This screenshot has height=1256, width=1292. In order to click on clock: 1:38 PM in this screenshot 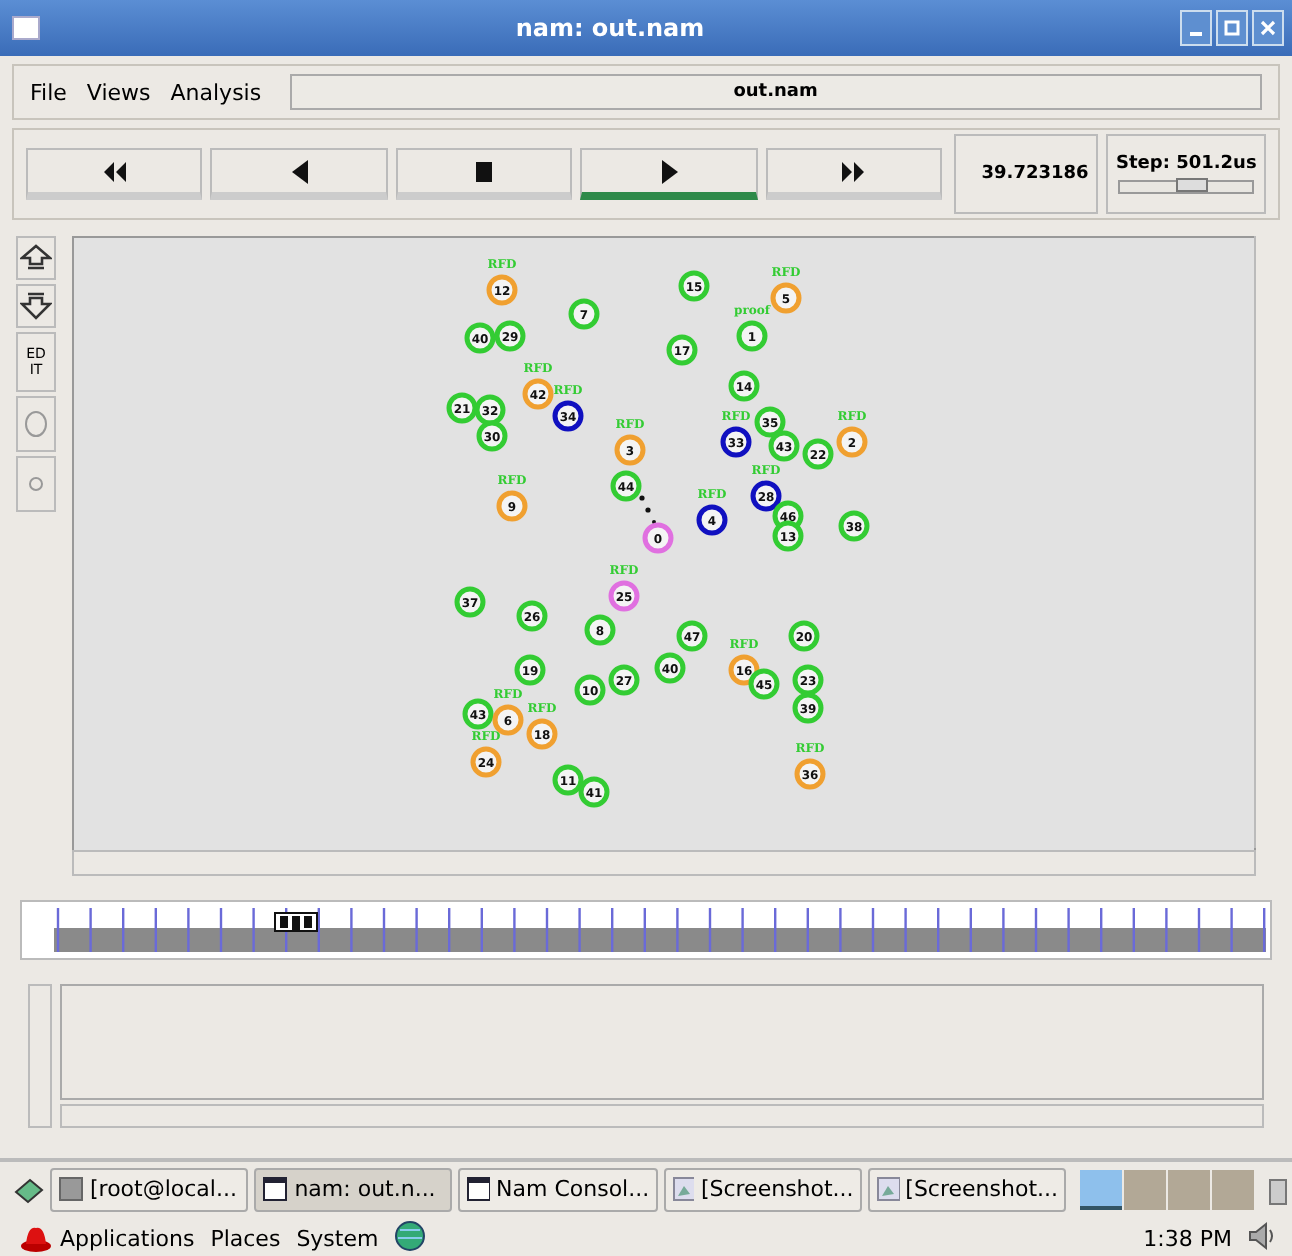, I will do `click(1187, 1238)`.